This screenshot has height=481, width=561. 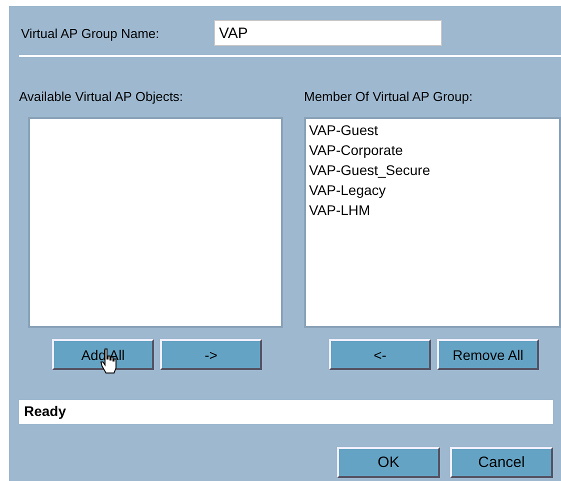 I want to click on remove-button: <-, so click(x=380, y=354).